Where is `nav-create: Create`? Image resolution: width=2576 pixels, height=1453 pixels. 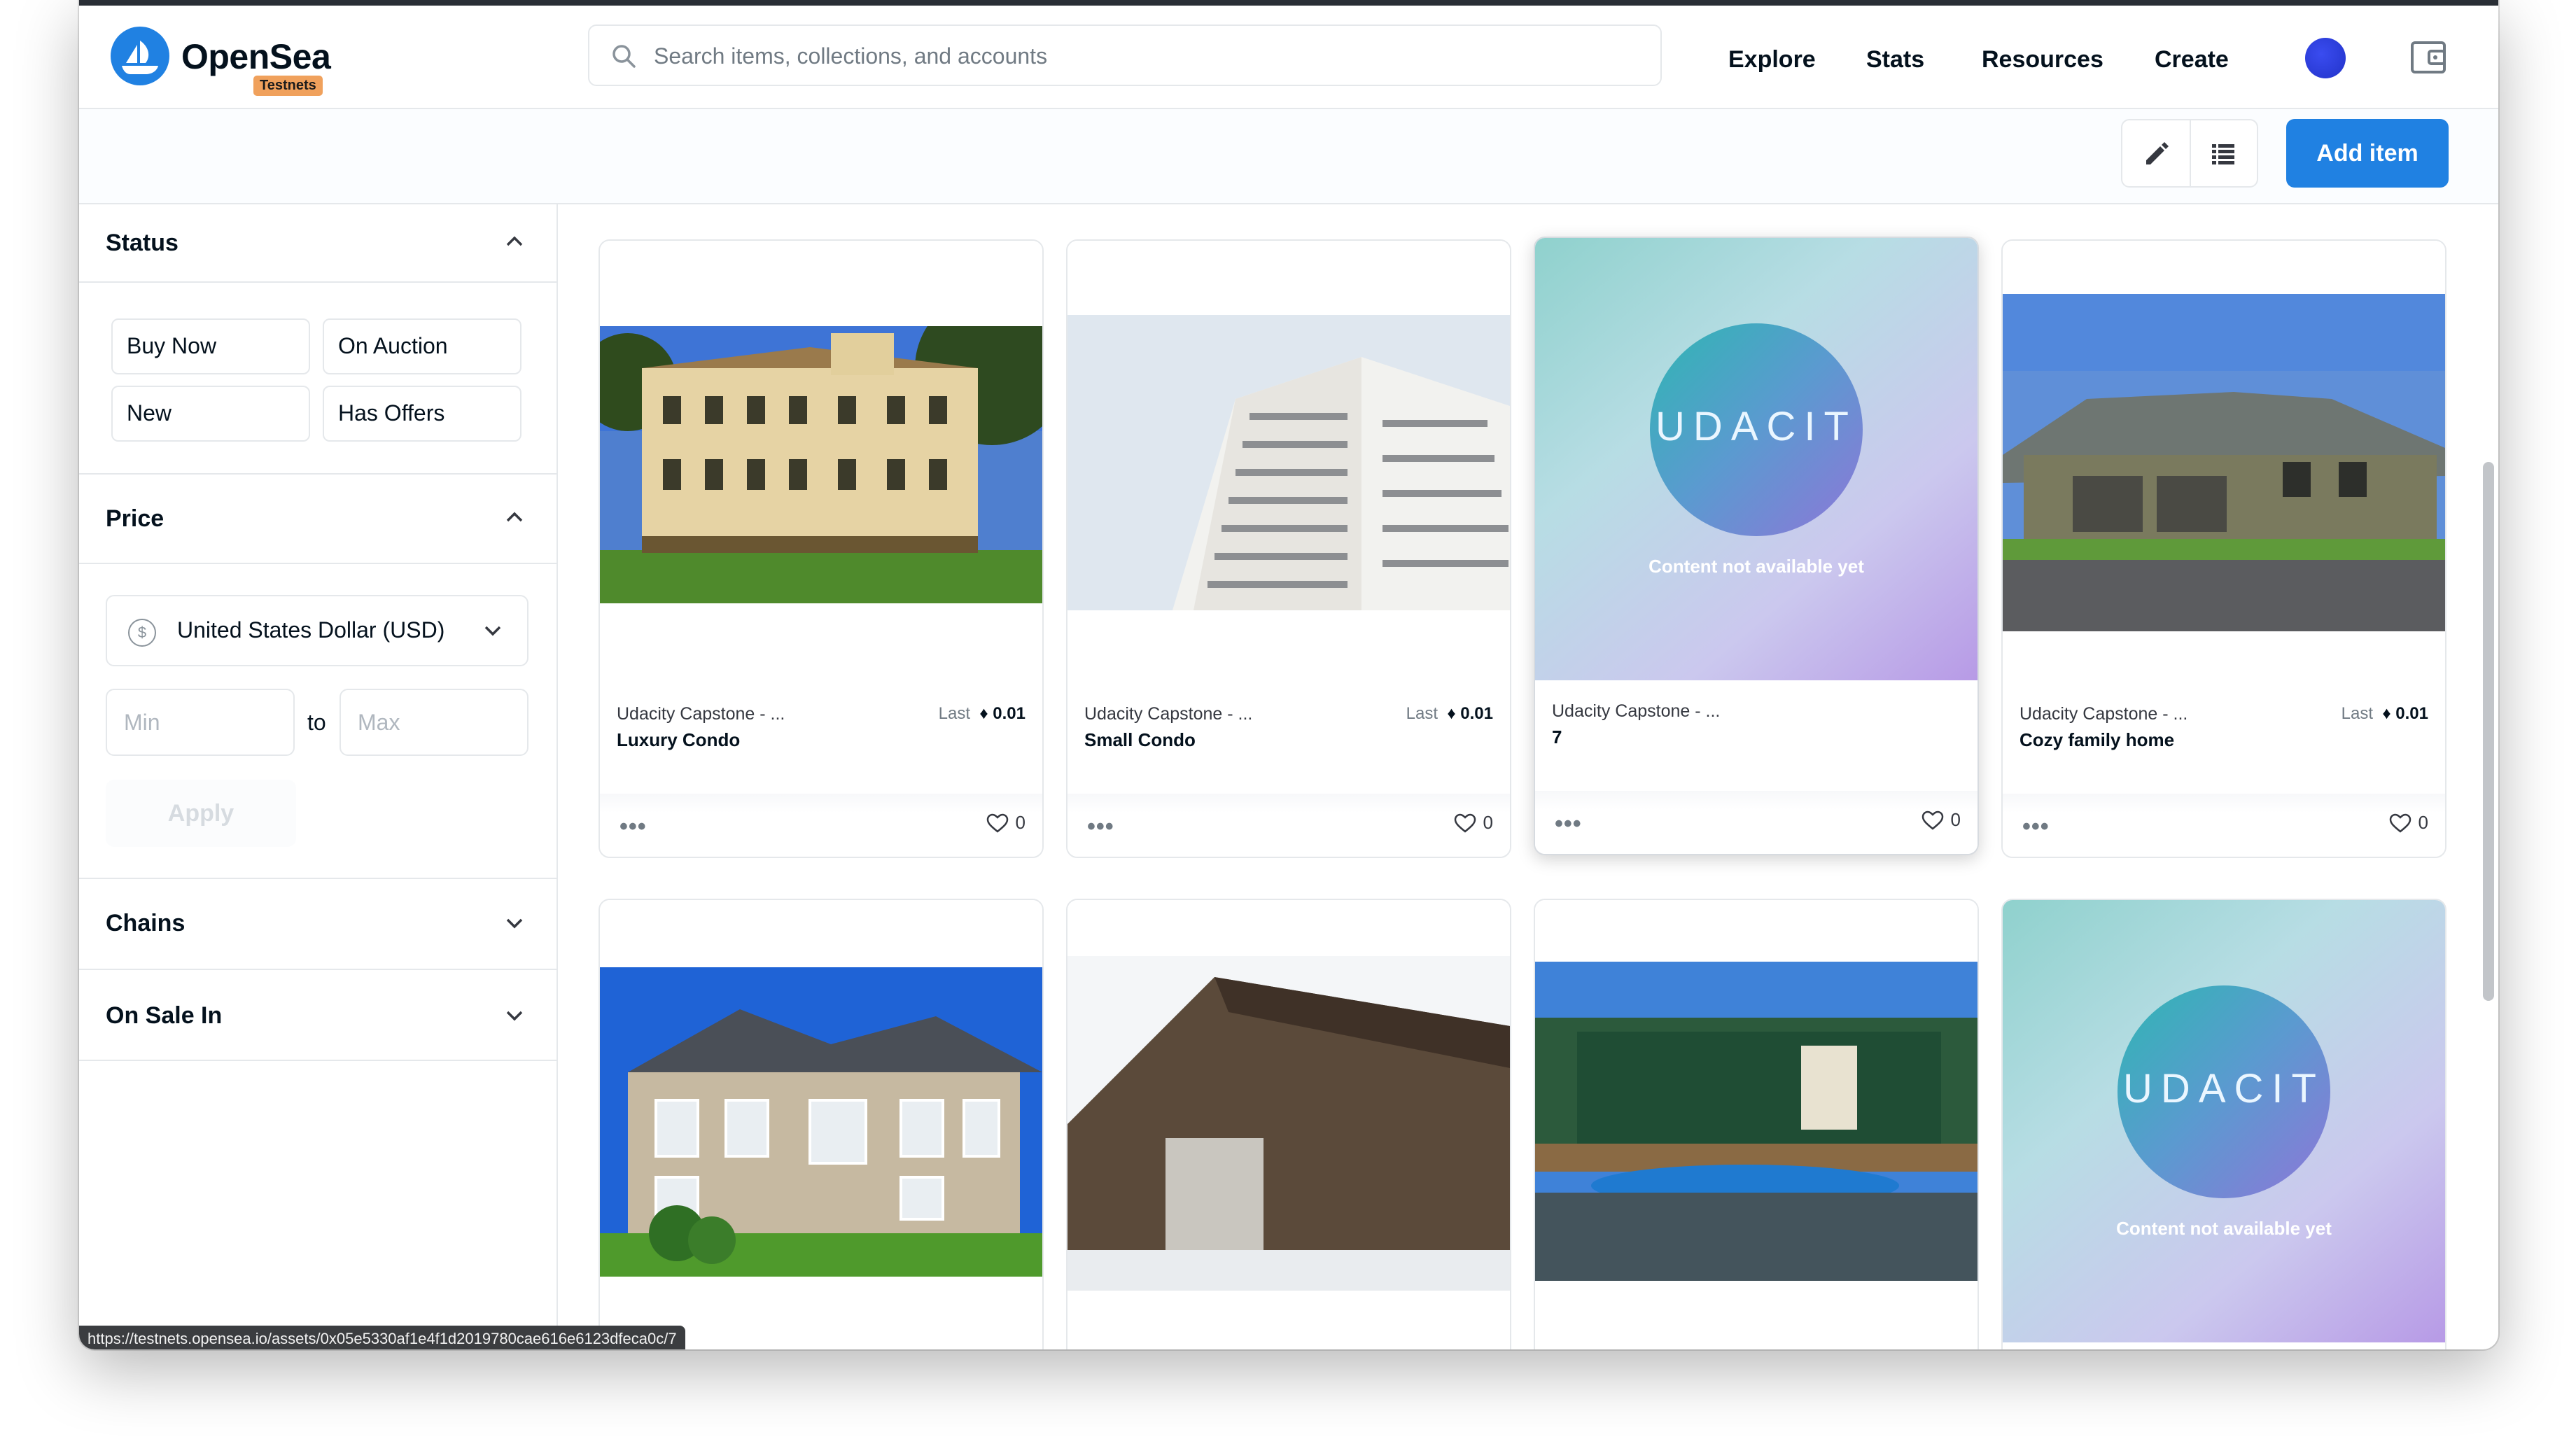 nav-create: Create is located at coordinates (2192, 59).